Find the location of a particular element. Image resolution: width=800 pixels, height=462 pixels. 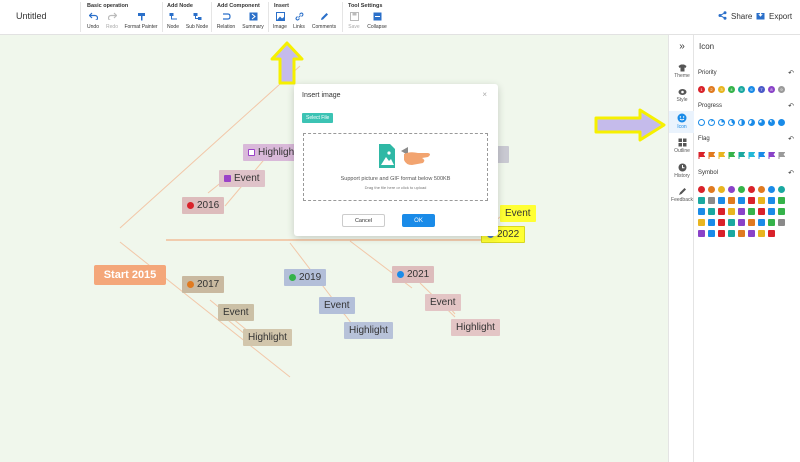

symbol-fire-icon is located at coordinates (751, 222).